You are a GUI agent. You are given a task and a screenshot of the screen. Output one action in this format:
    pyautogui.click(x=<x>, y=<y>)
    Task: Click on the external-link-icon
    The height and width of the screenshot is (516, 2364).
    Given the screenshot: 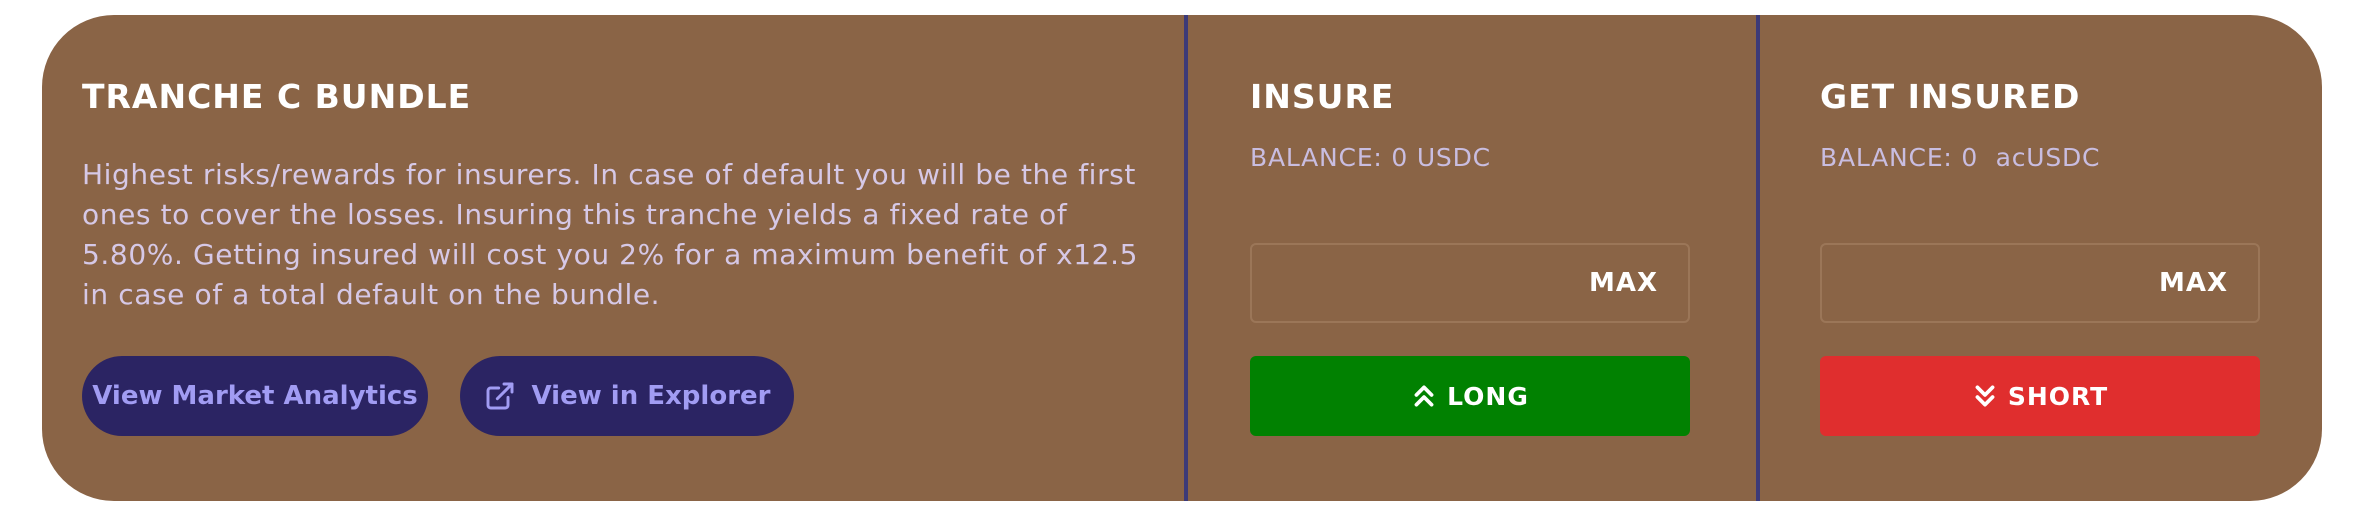 What is the action you would take?
    pyautogui.click(x=500, y=396)
    